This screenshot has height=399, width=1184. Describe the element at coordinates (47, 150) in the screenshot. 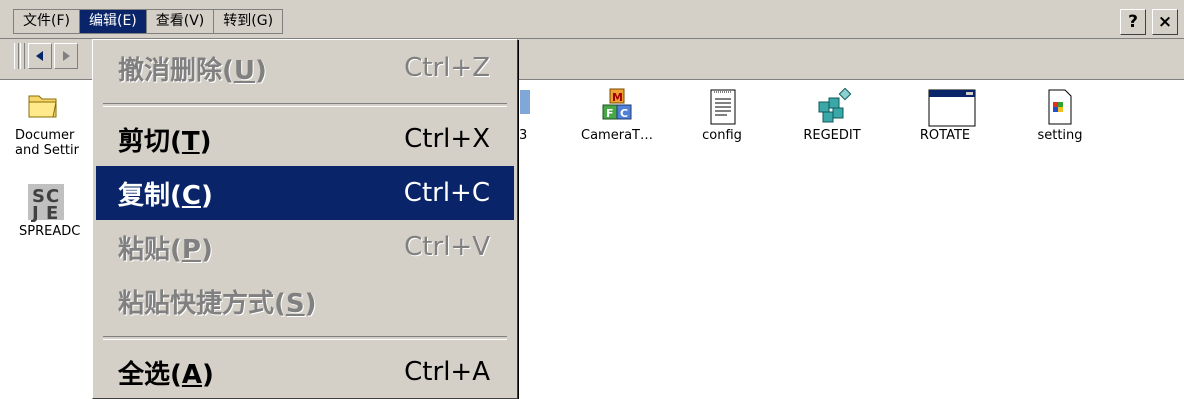

I see `desktop-icon-label: and Settir` at that location.